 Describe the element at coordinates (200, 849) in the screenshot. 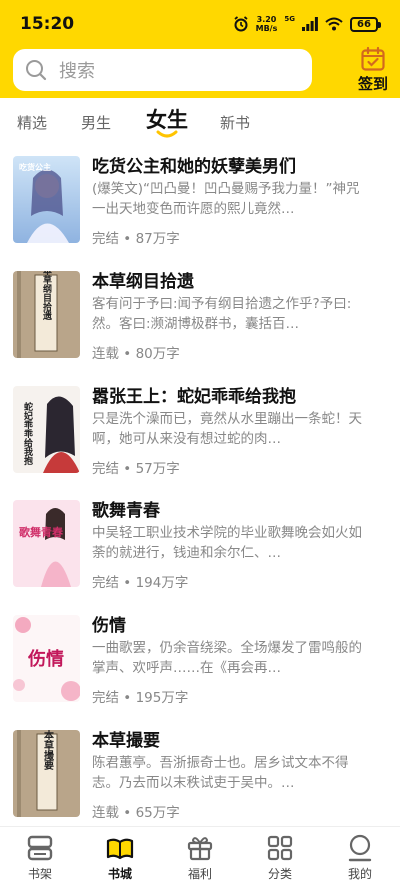

I see `gift-icon` at that location.